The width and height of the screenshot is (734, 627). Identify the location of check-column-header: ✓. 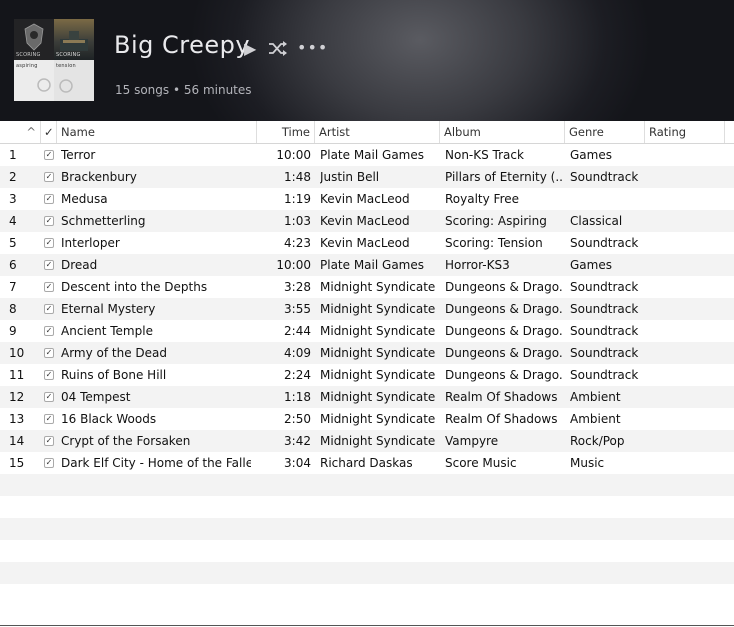
(49, 132).